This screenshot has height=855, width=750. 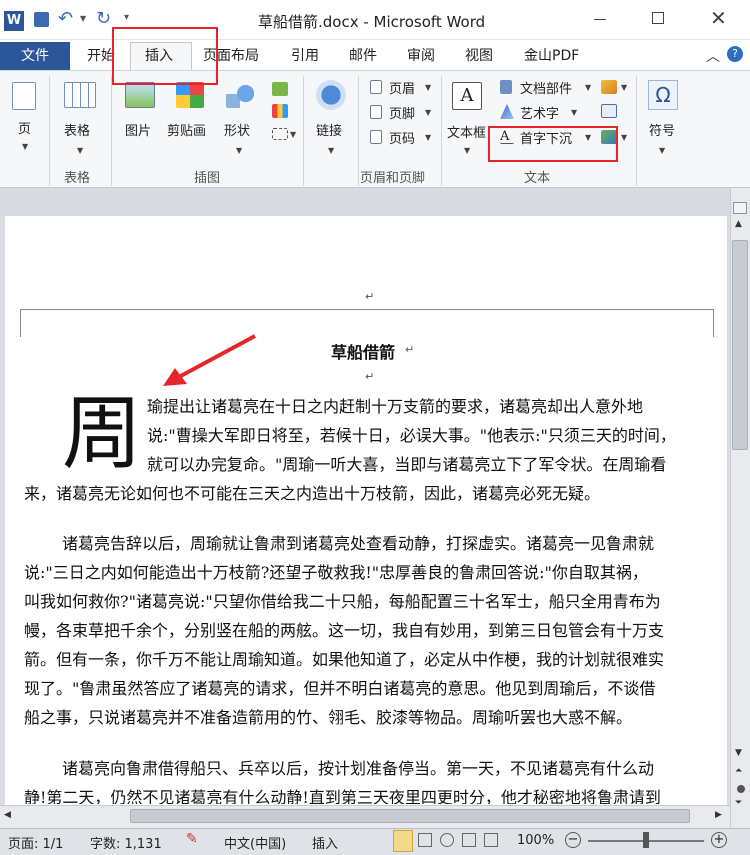 I want to click on tab-file-label: 文件, so click(x=35, y=56).